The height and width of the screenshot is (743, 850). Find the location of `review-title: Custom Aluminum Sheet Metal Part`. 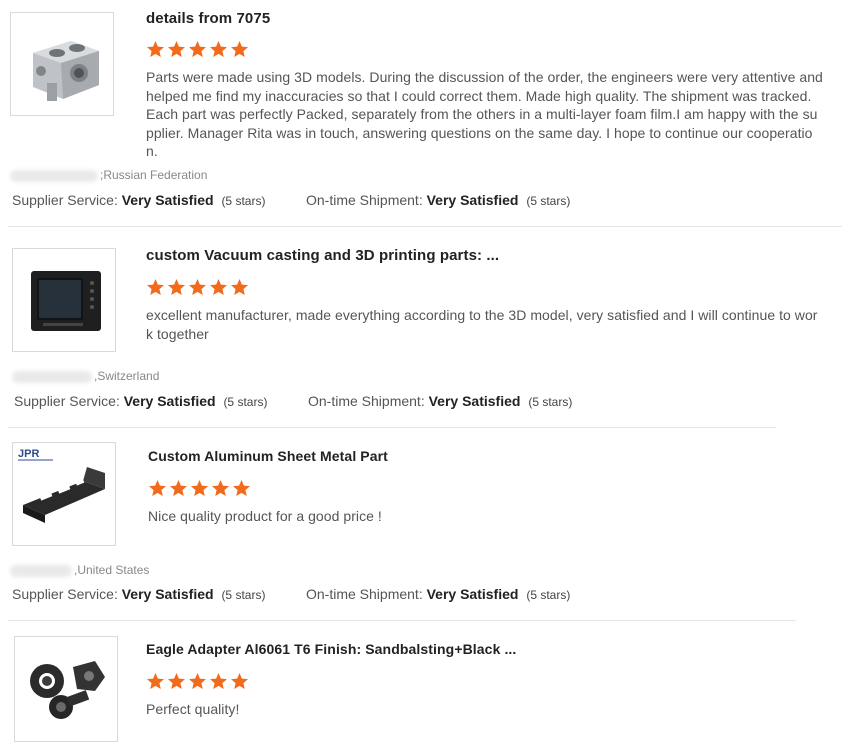

review-title: Custom Aluminum Sheet Metal Part is located at coordinates (268, 456).